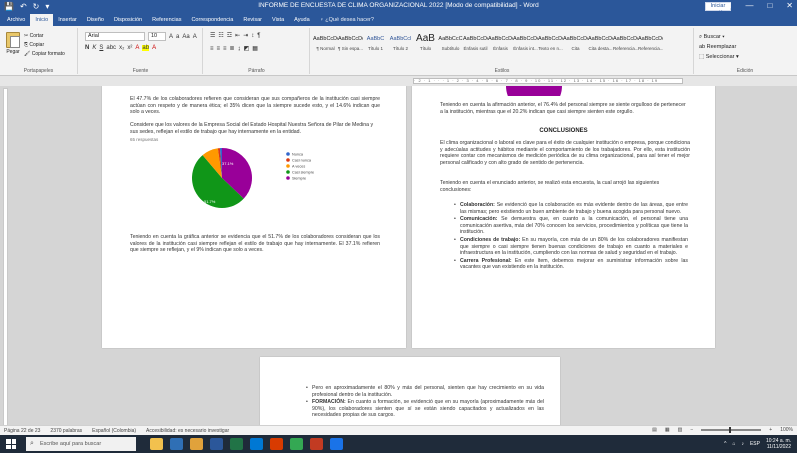 Image resolution: width=797 pixels, height=453 pixels. Describe the element at coordinates (500, 41) in the screenshot. I see `style-7: AaBbCcDc Énfasis` at that location.